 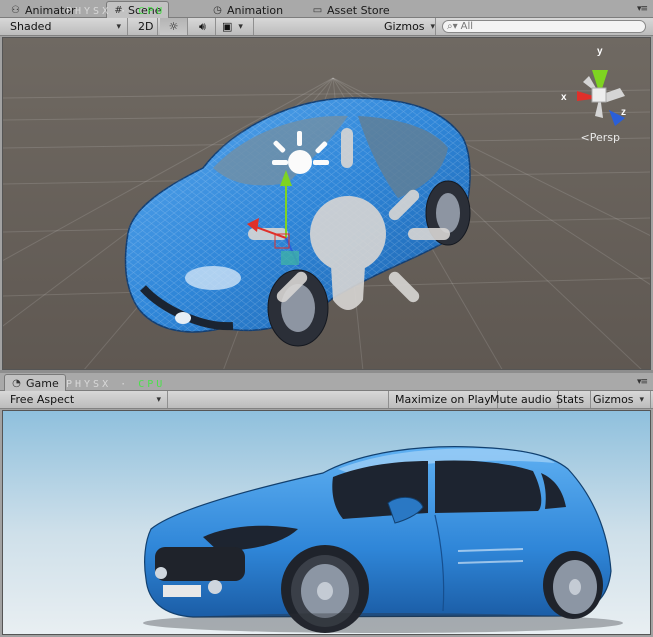 What do you see at coordinates (600, 51) in the screenshot?
I see `axis-y-label: y` at bounding box center [600, 51].